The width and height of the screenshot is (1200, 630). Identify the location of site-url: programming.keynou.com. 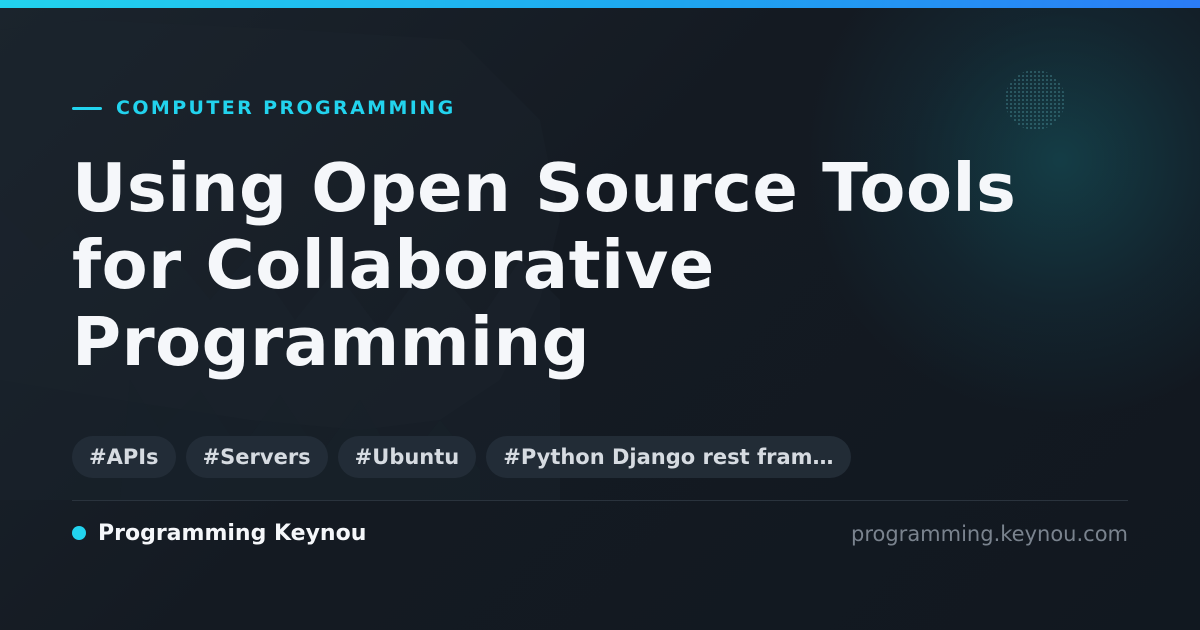
(989, 534).